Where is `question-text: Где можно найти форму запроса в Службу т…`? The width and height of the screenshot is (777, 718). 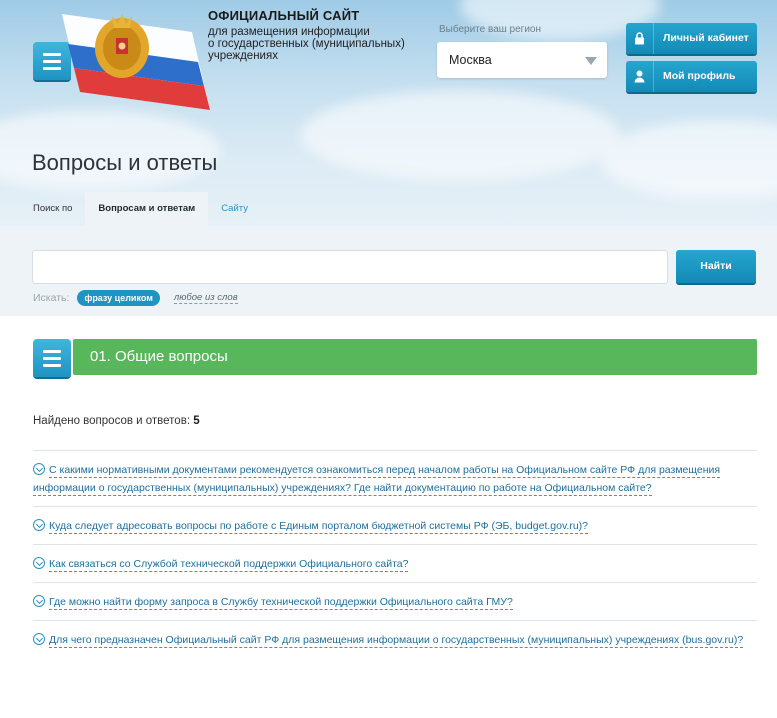 question-text: Где можно найти форму запроса в Службу т… is located at coordinates (281, 603).